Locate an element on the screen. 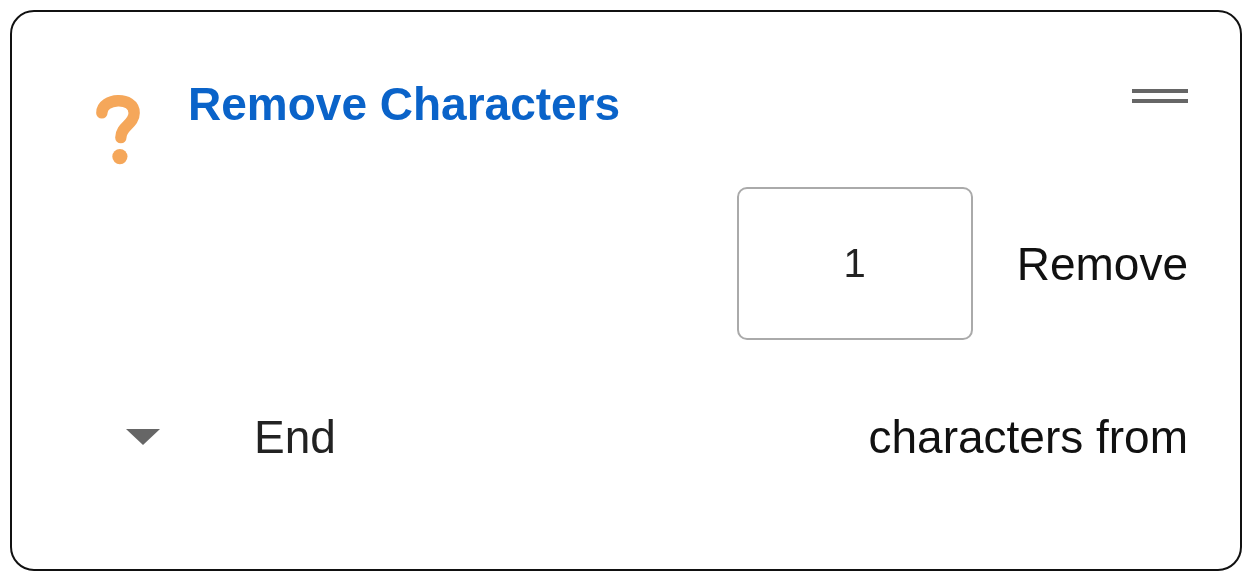 The width and height of the screenshot is (1252, 581). remove-label: Remove is located at coordinates (1102, 263).